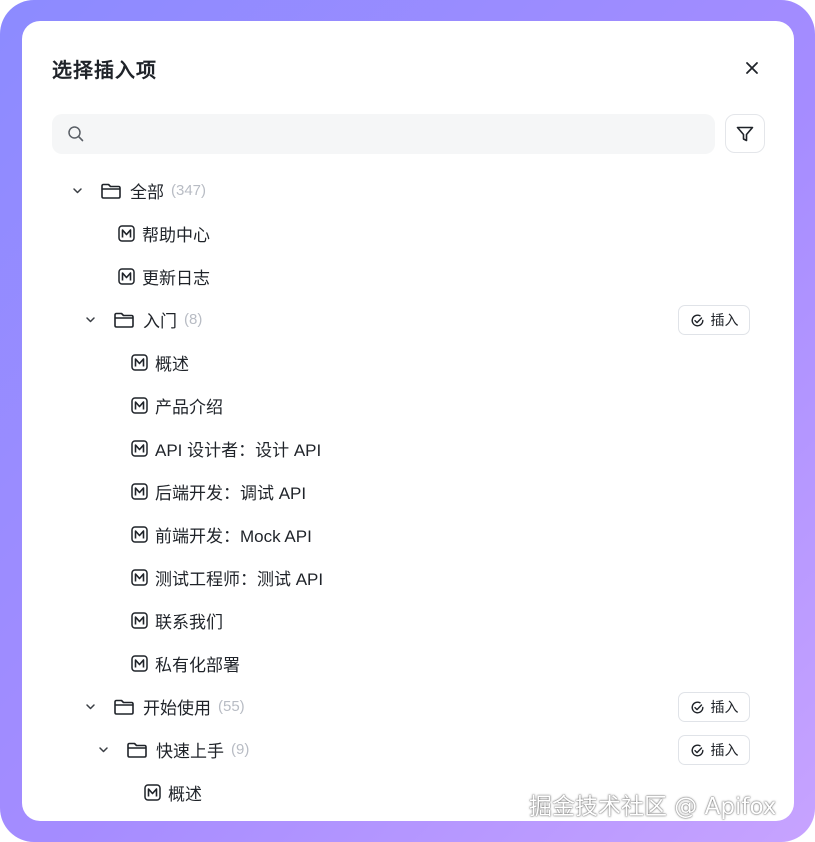 This screenshot has width=815, height=842. What do you see at coordinates (197, 665) in the screenshot?
I see `tree-item-label: 私有化部署` at bounding box center [197, 665].